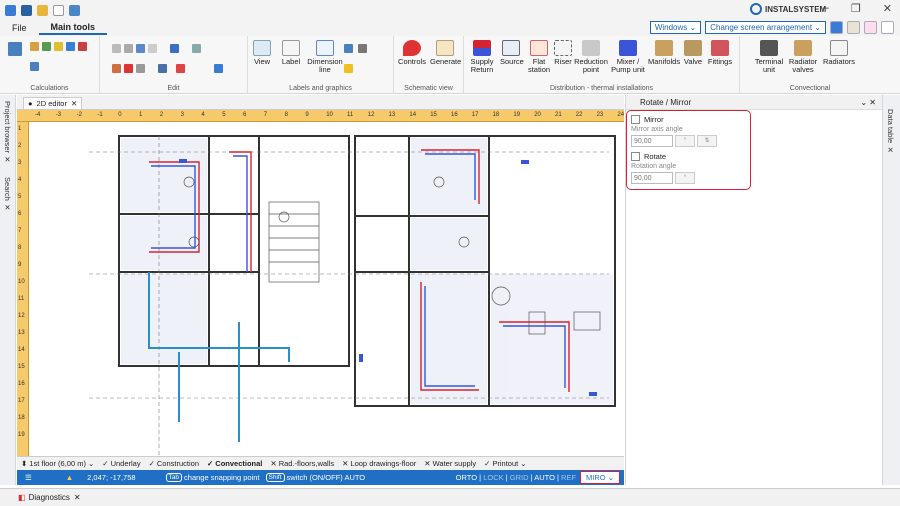  What do you see at coordinates (128, 68) in the screenshot?
I see `delete-icon` at bounding box center [128, 68].